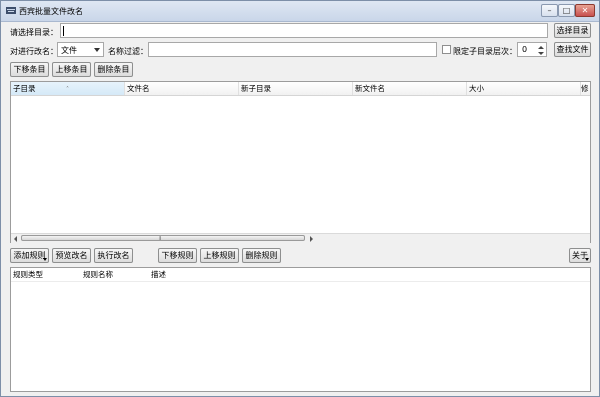 This screenshot has width=600, height=397. What do you see at coordinates (580, 255) in the screenshot?
I see `about-button: 关于` at bounding box center [580, 255].